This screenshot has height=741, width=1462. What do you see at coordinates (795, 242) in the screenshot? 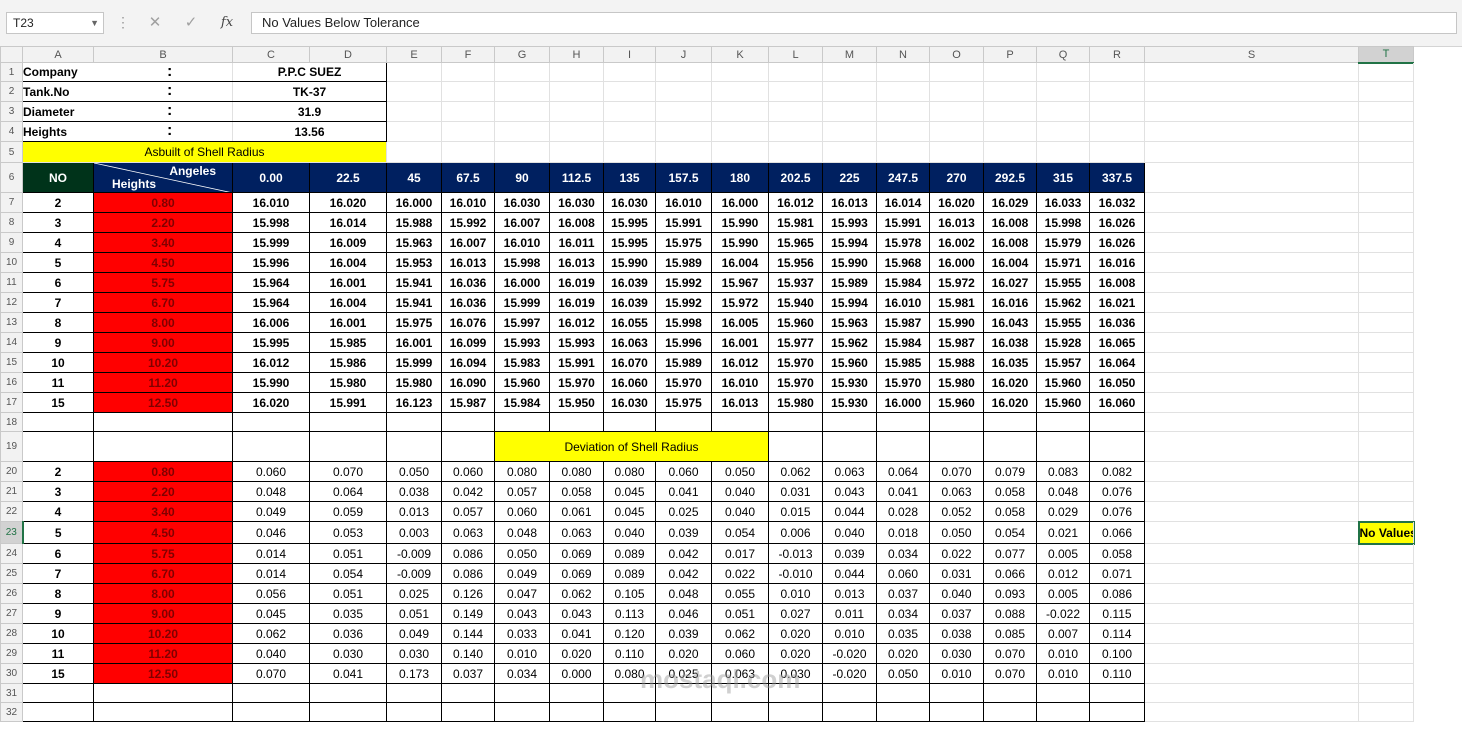
I see `asbuilt-value: 15.965` at bounding box center [795, 242].